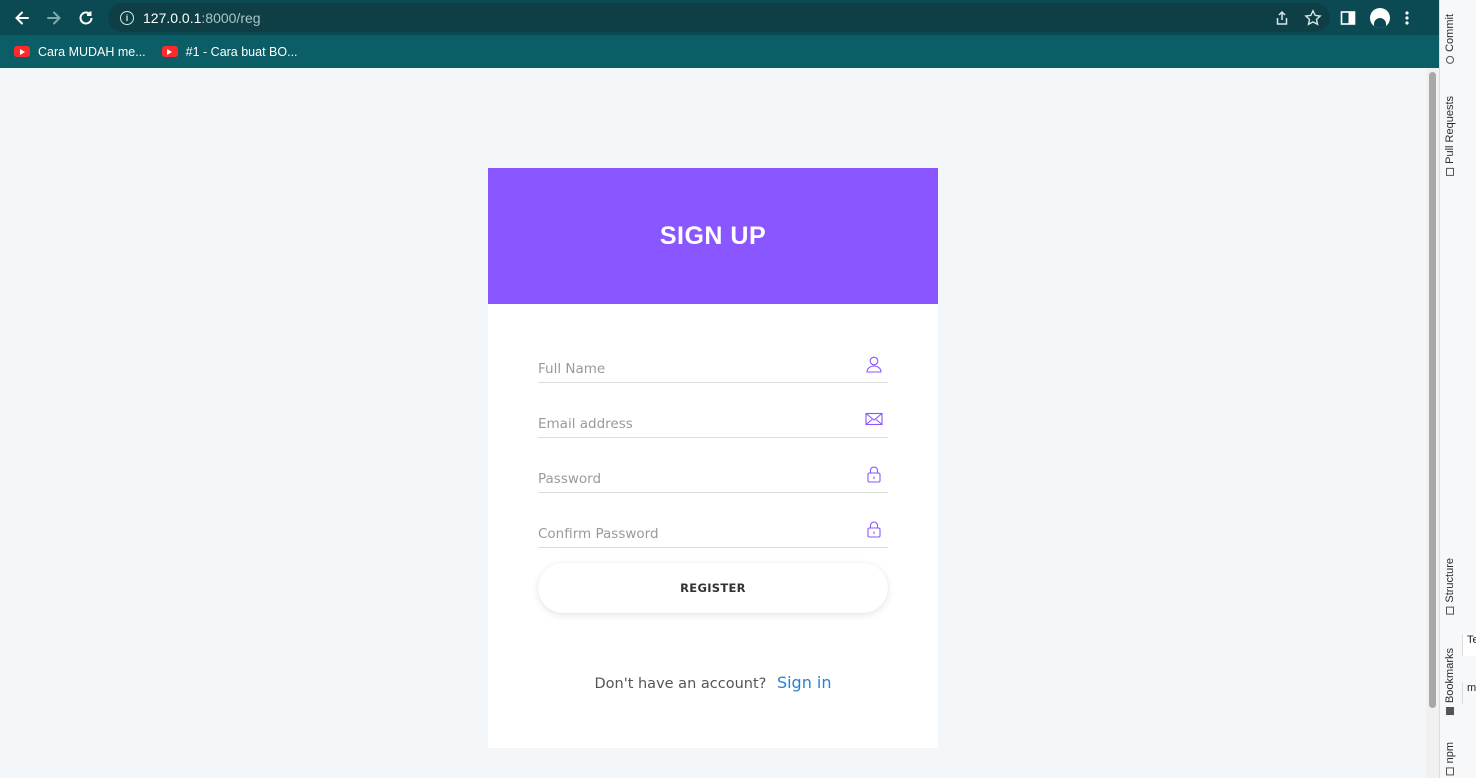  Describe the element at coordinates (713, 528) in the screenshot. I see `confirm-password-field` at that location.